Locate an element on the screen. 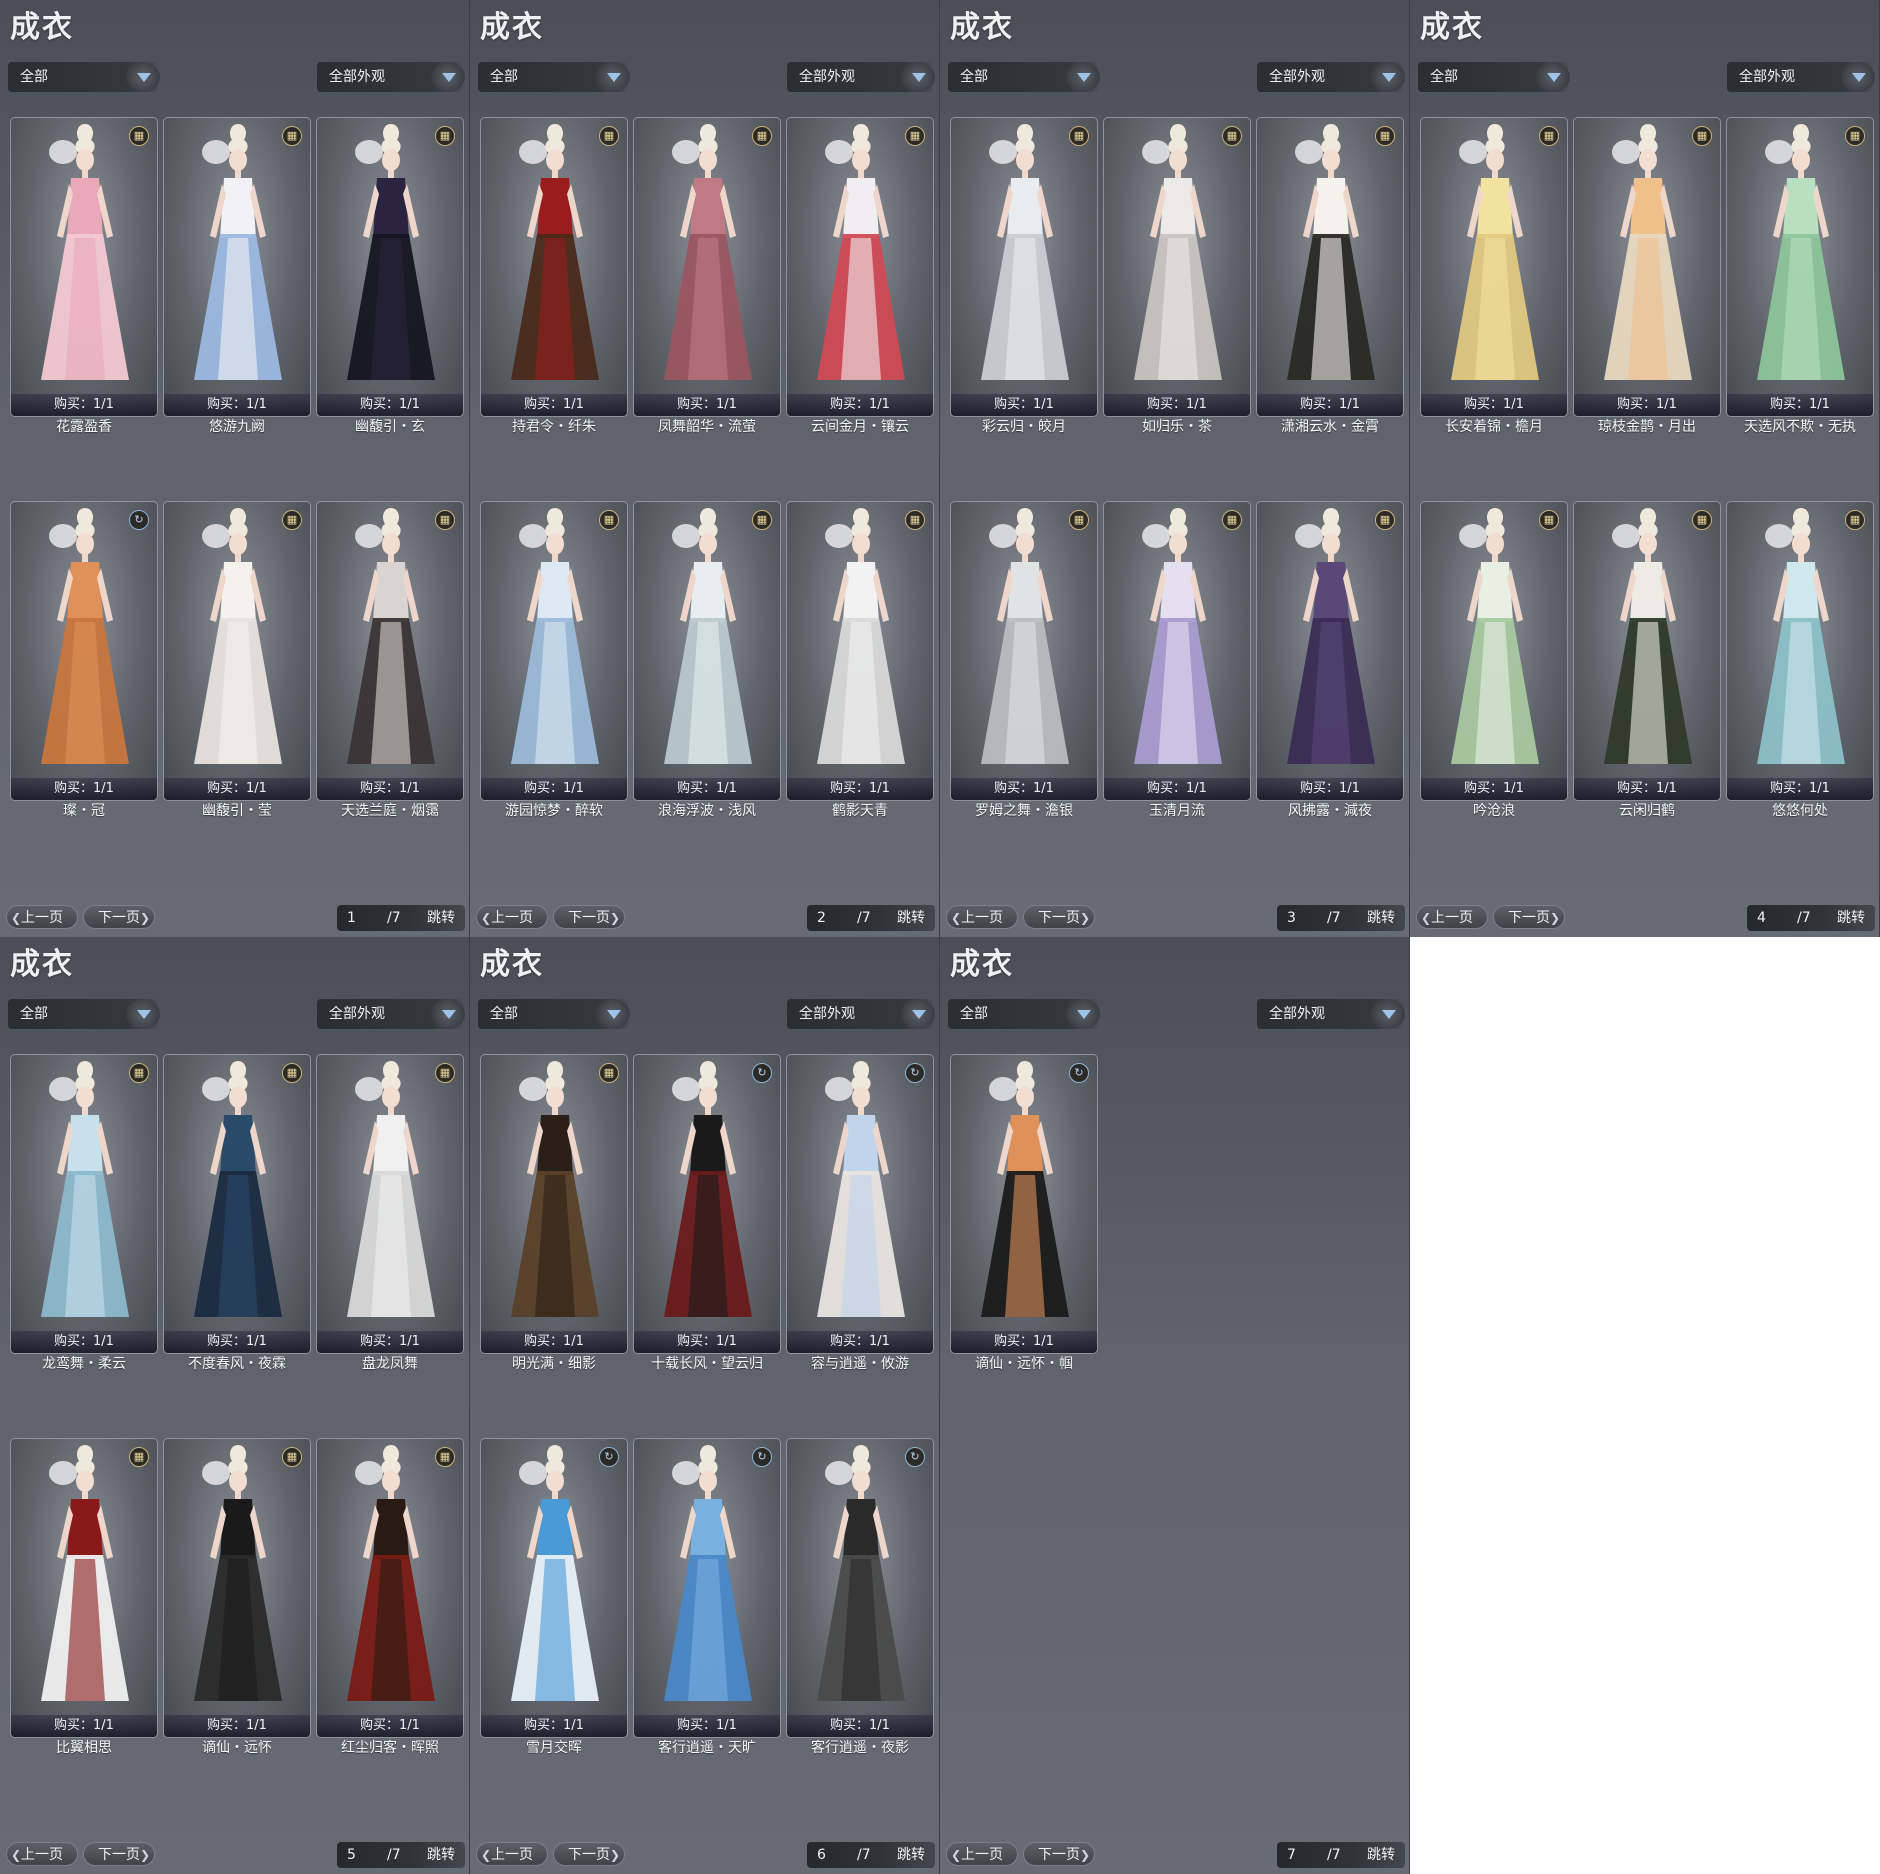 This screenshot has height=1874, width=1880. page-number-input: 6 is located at coordinates (821, 1855).